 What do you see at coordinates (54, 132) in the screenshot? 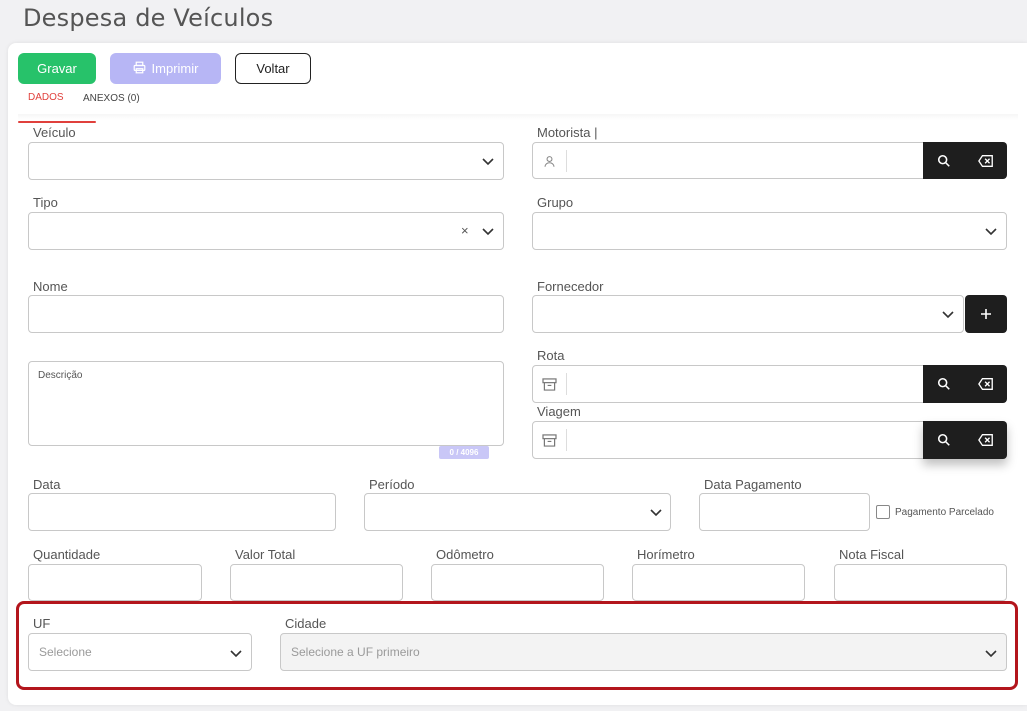
I see `veiculo-label: Veículo` at bounding box center [54, 132].